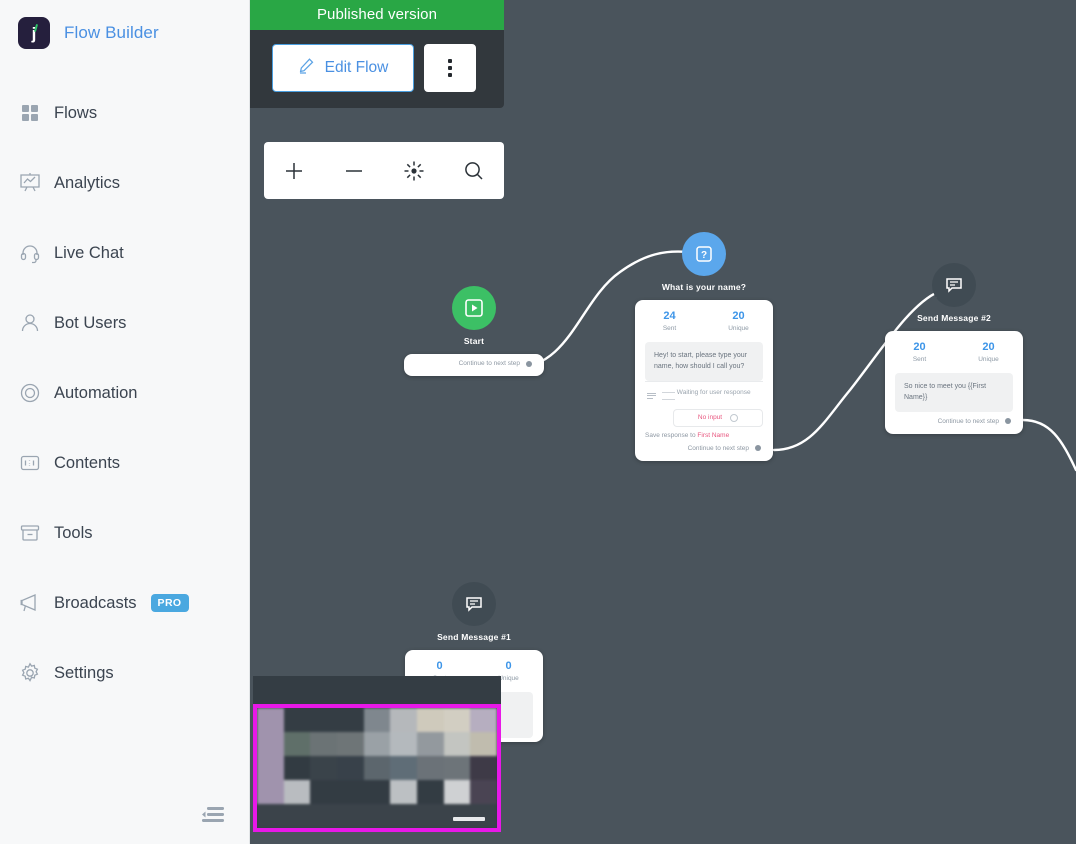  I want to click on sidebar-item-live-chat: Live Chat, so click(124, 253).